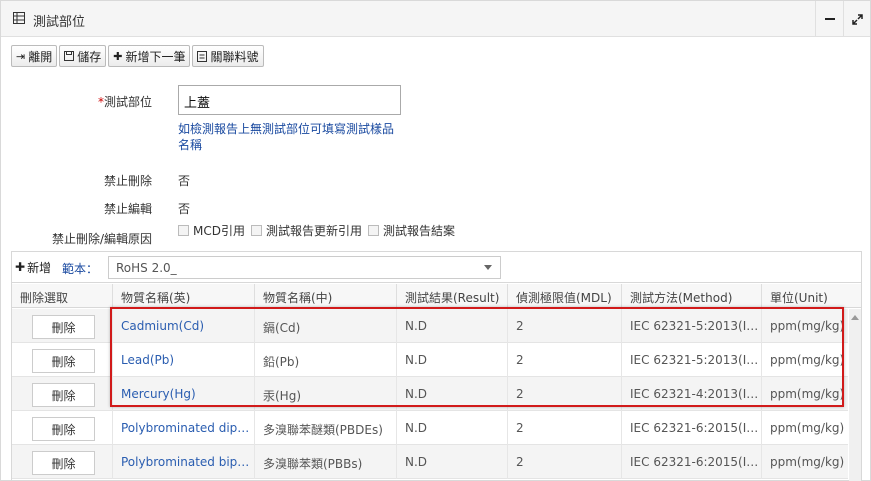 The width and height of the screenshot is (871, 481). I want to click on reason-checkboxes: MCD引用 測試報告更新引用 測試報告結案, so click(316, 230).